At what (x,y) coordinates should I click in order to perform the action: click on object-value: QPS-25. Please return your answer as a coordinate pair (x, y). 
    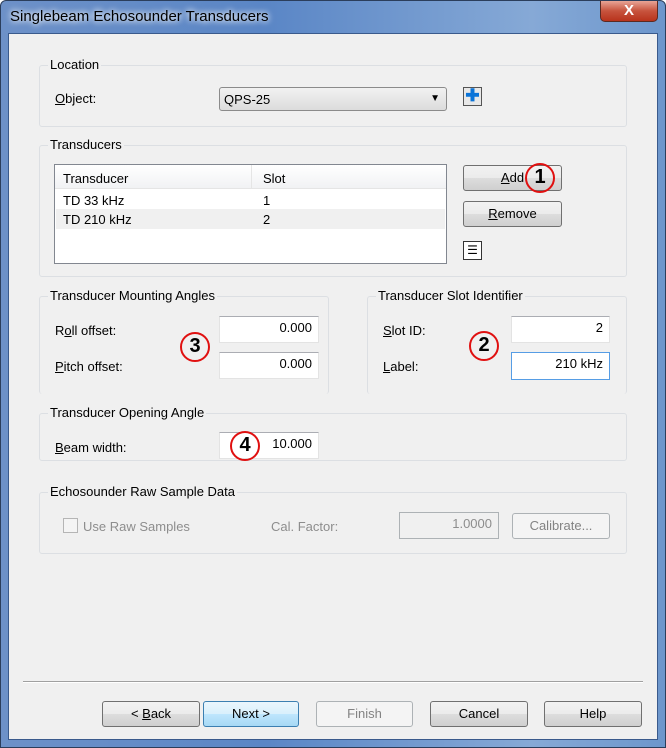
    Looking at the image, I should click on (247, 99).